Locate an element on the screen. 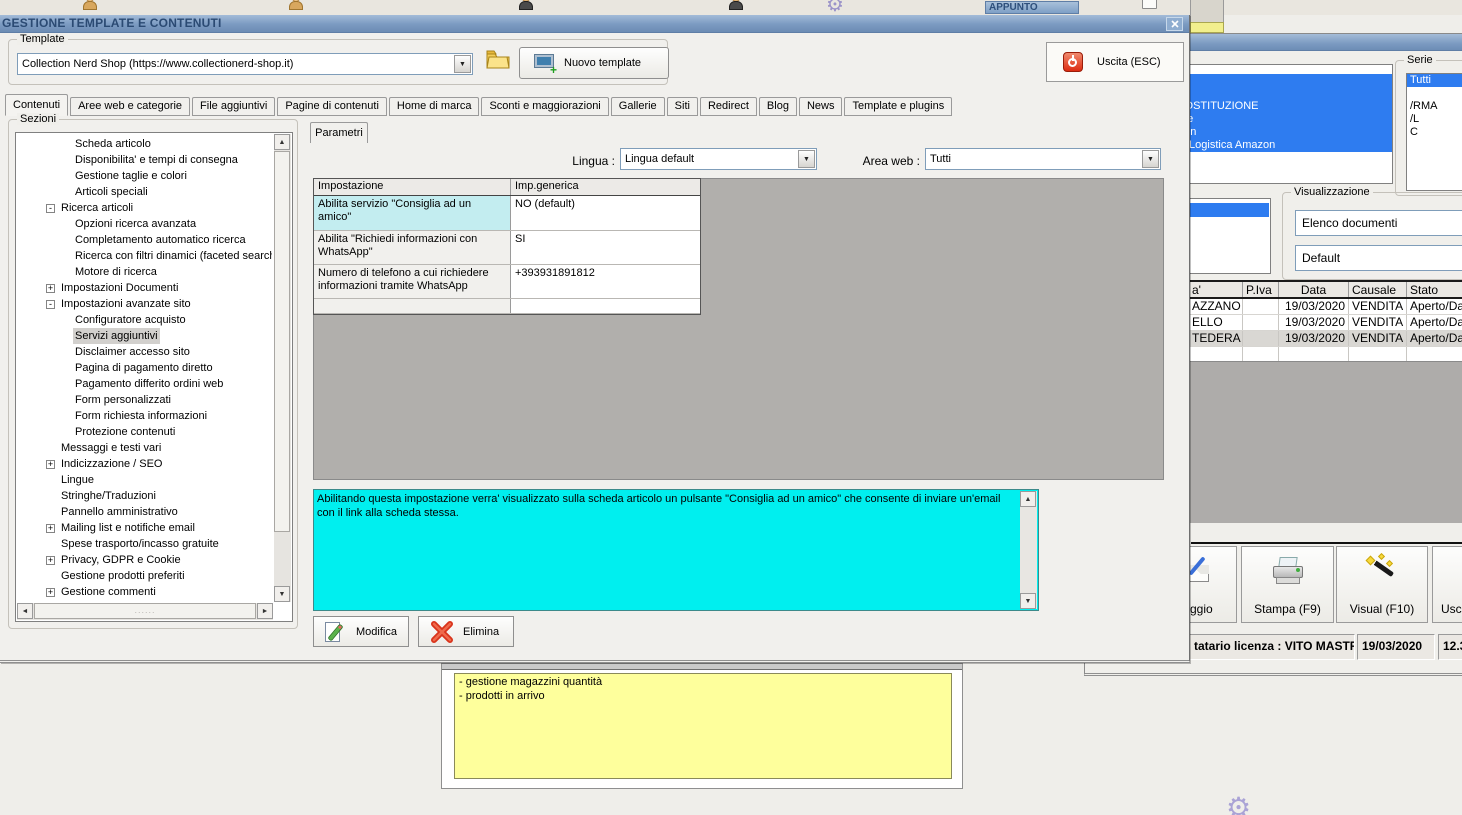 The width and height of the screenshot is (1462, 815). tree-item: Lingue is located at coordinates (145, 480).